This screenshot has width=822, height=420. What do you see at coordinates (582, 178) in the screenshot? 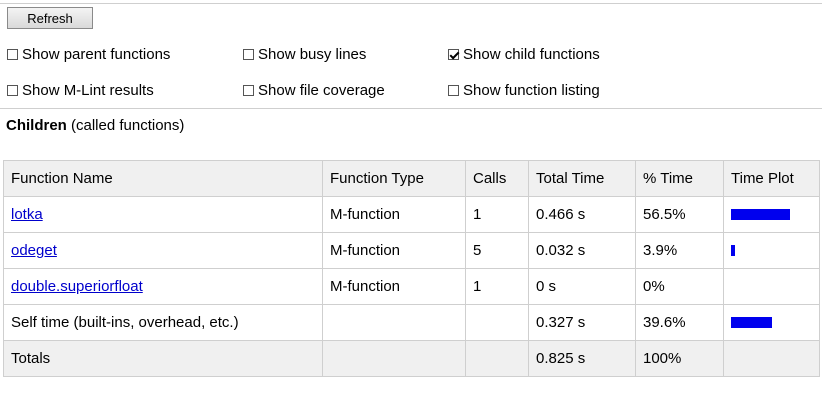
I see `column-header-total-time: Total Time` at bounding box center [582, 178].